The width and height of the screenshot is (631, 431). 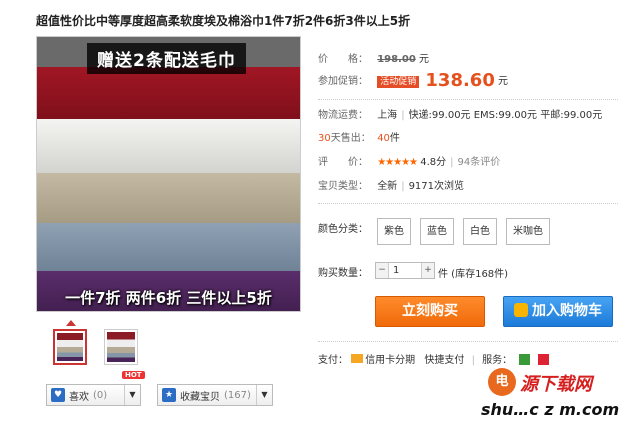 What do you see at coordinates (394, 231) in the screenshot?
I see `color-option-purple: 紫色` at bounding box center [394, 231].